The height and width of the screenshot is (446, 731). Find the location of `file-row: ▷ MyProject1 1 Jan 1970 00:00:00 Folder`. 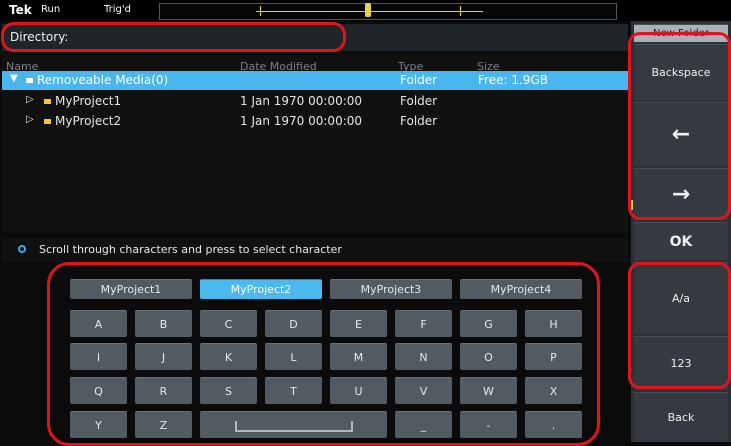

file-row: ▷ MyProject1 1 Jan 1970 00:00:00 Folder is located at coordinates (315, 101).